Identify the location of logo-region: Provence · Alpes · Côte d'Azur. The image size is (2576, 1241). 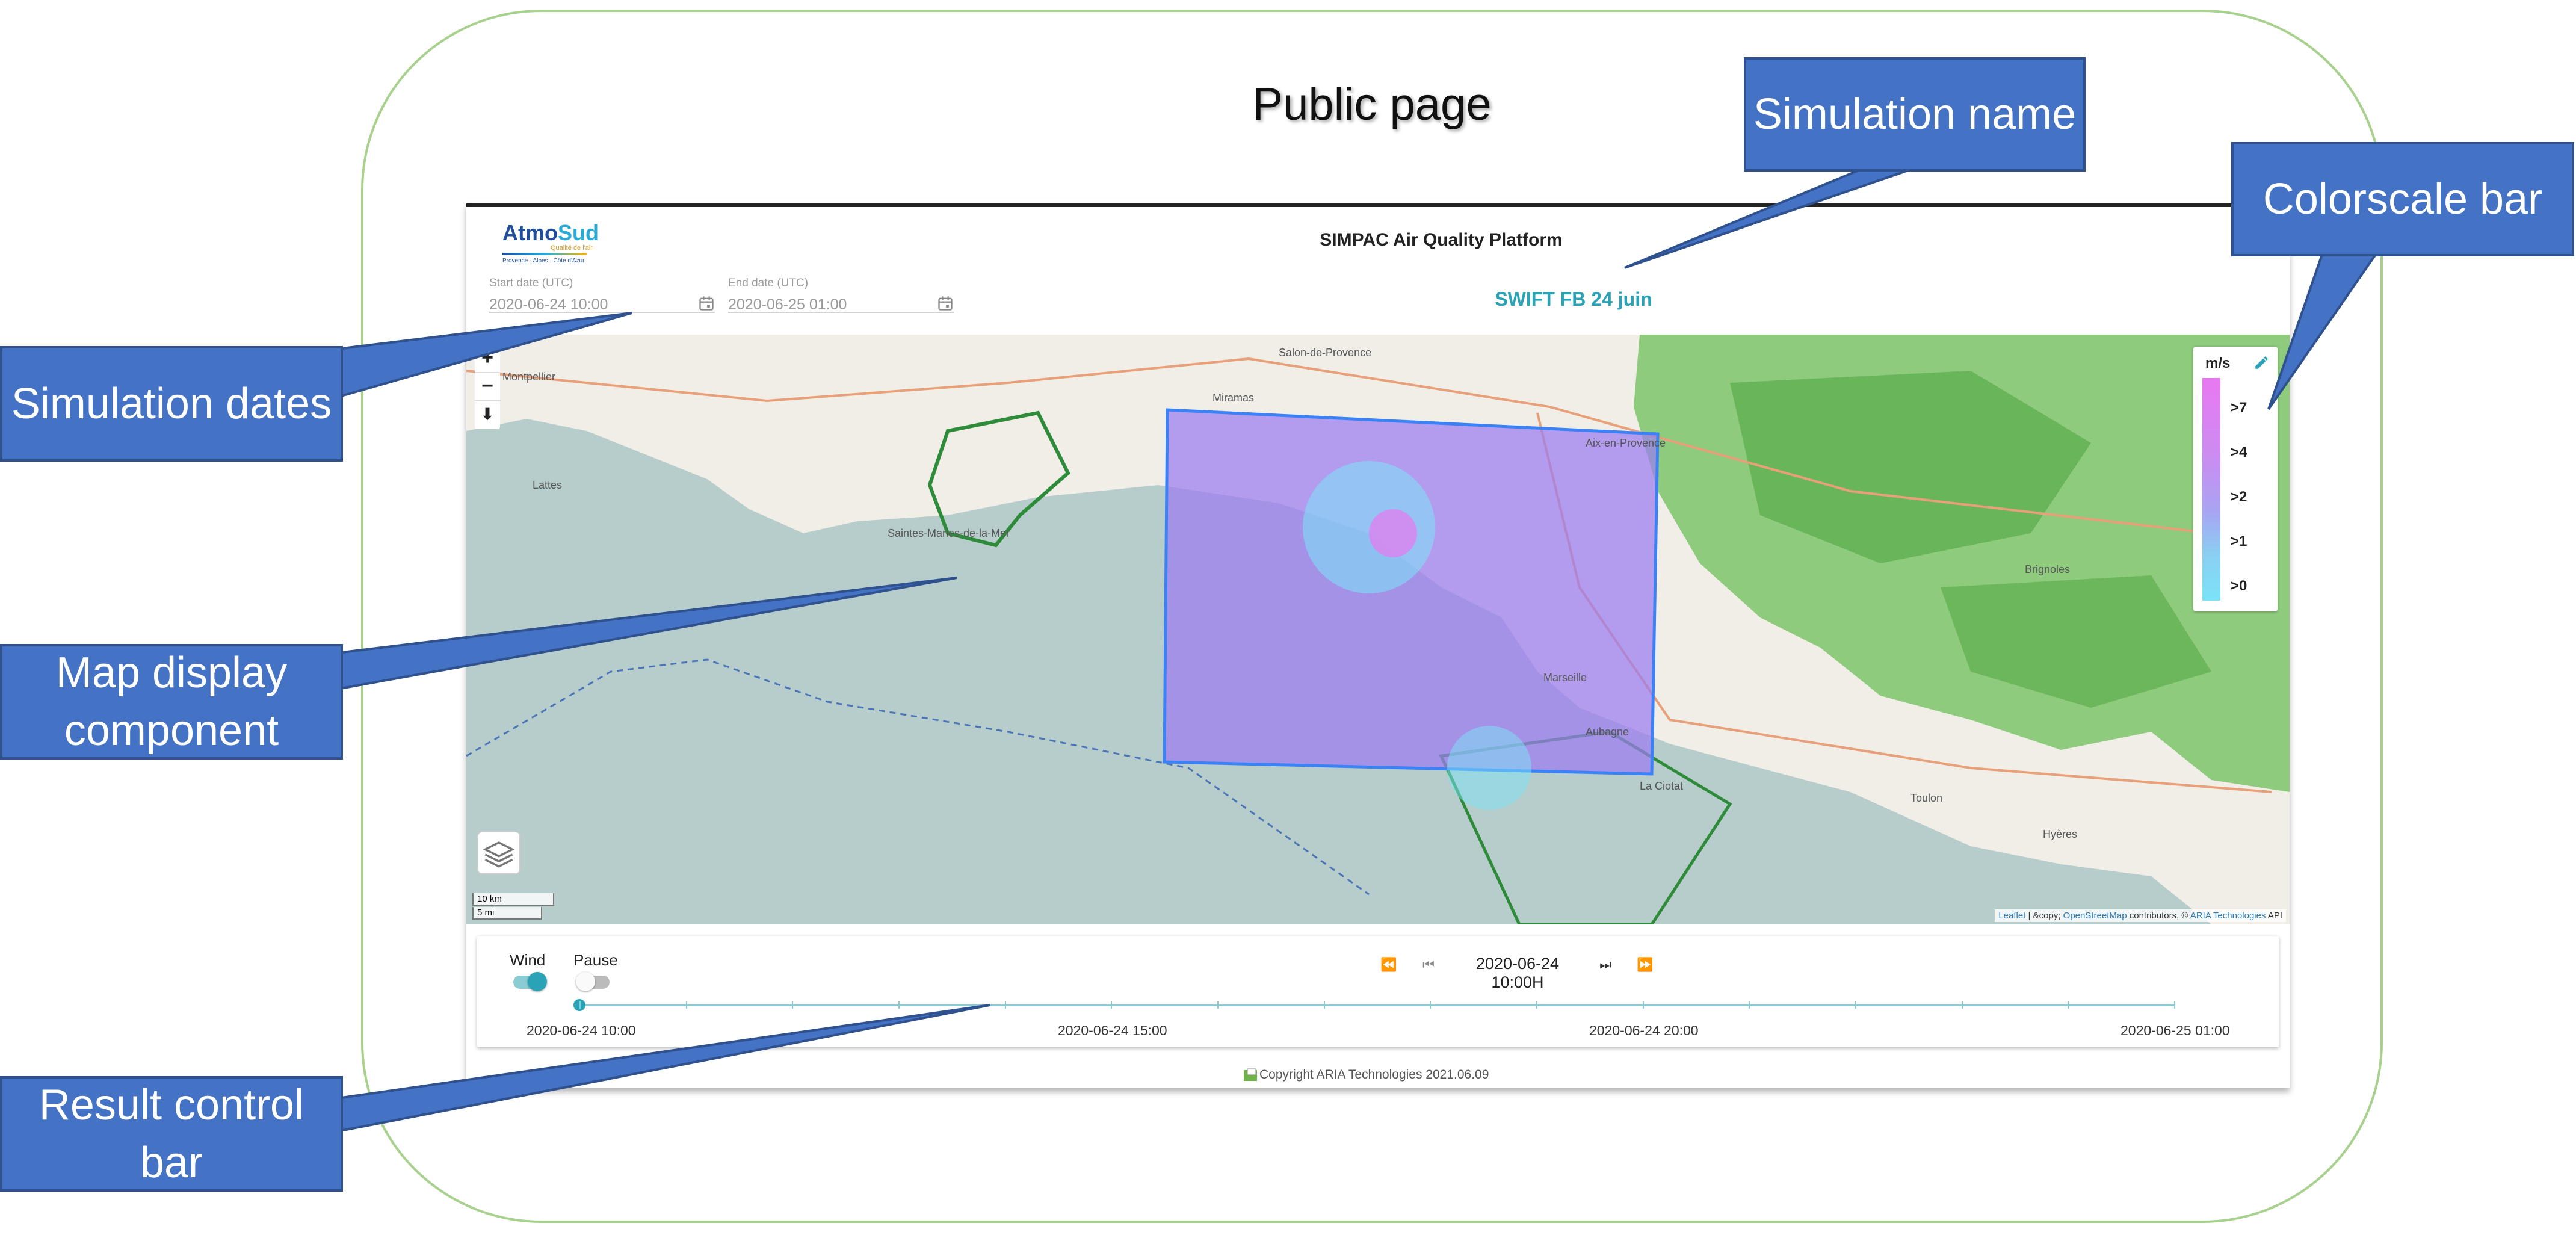
(543, 261).